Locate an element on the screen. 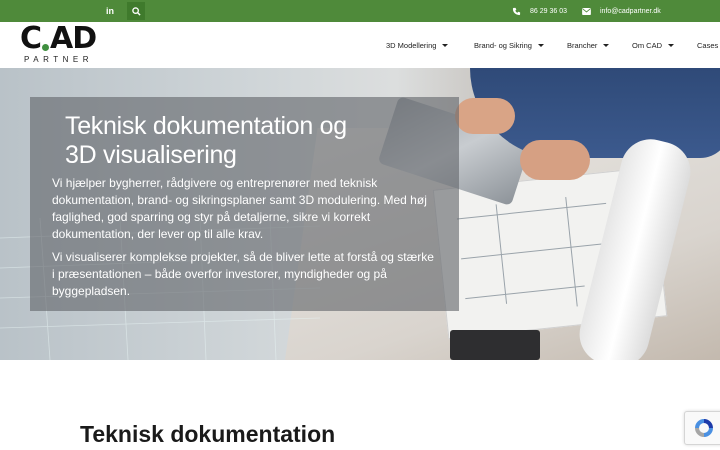 Image resolution: width=720 pixels, height=450 pixels. recaptcha-icon is located at coordinates (704, 428).